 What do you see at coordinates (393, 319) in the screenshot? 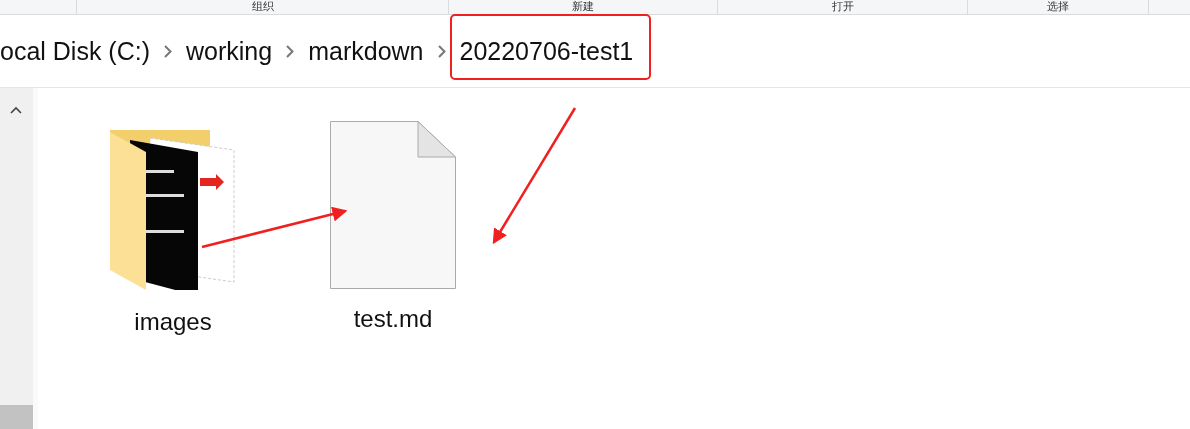
I see `file-name: test.md` at bounding box center [393, 319].